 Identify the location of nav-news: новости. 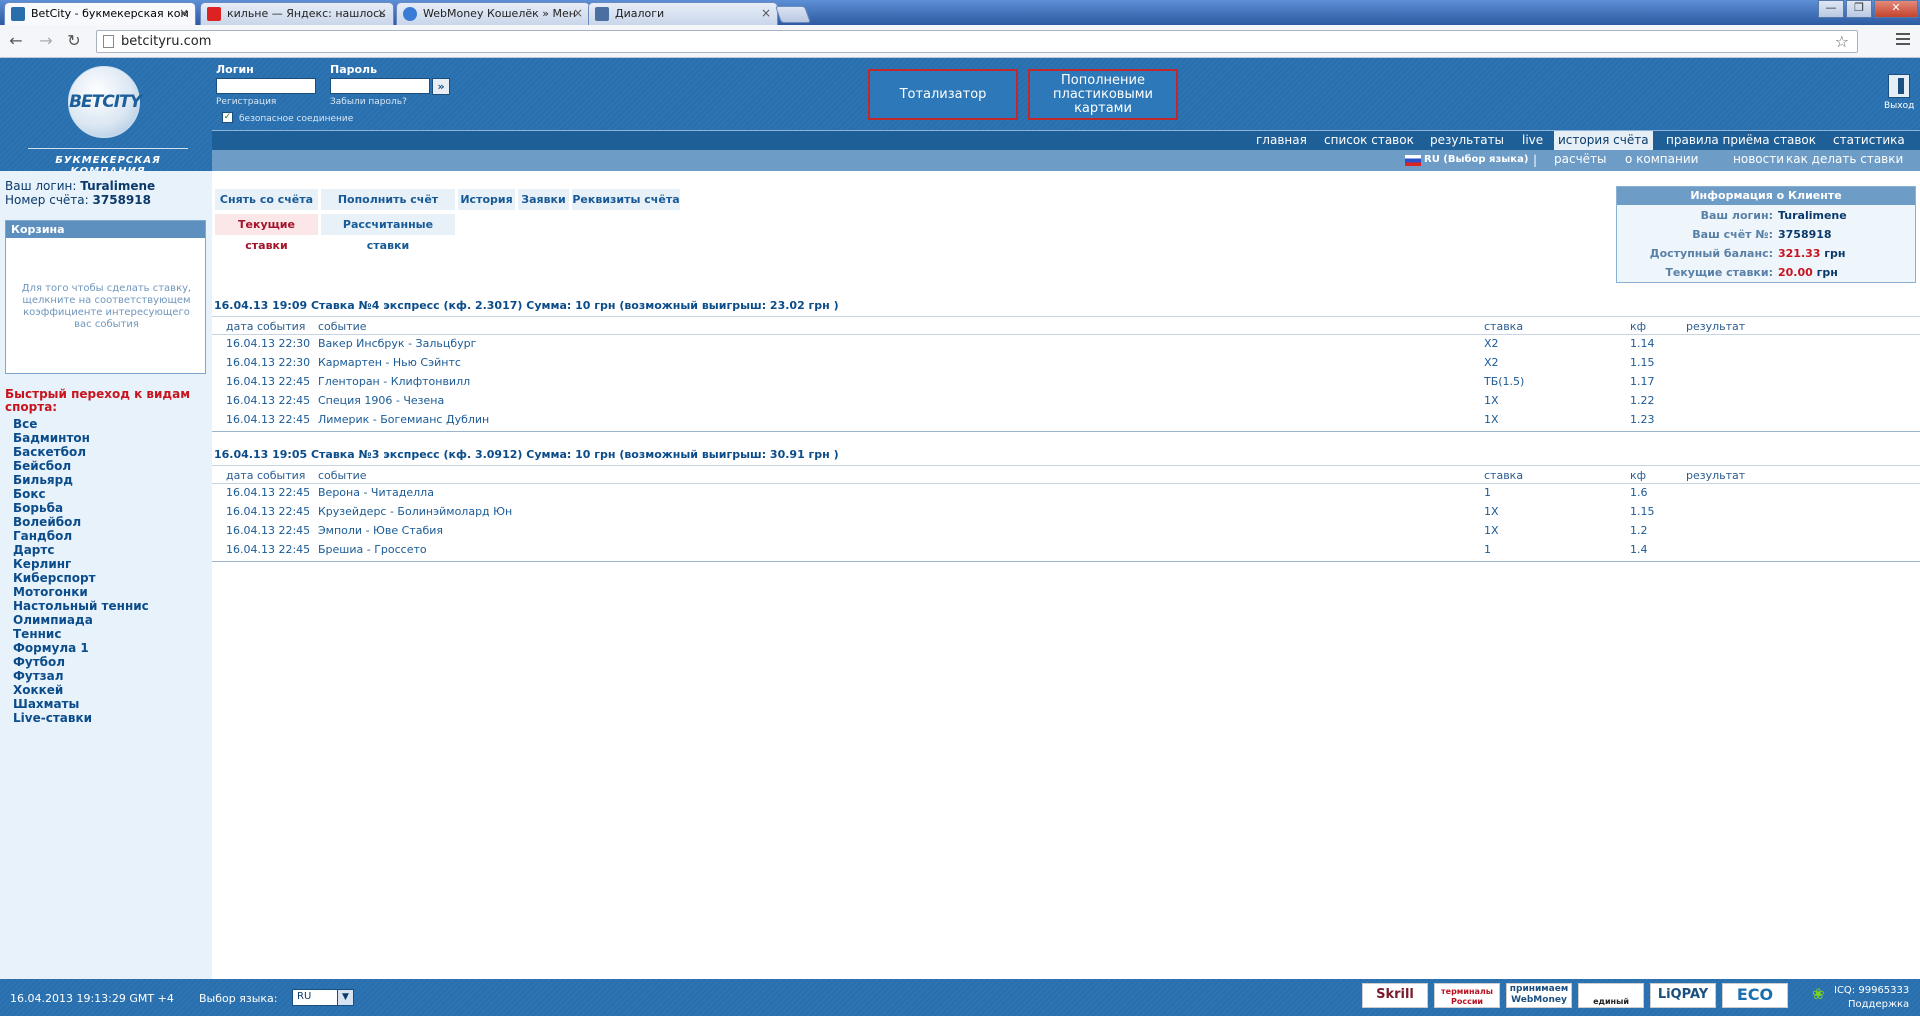
(1758, 159).